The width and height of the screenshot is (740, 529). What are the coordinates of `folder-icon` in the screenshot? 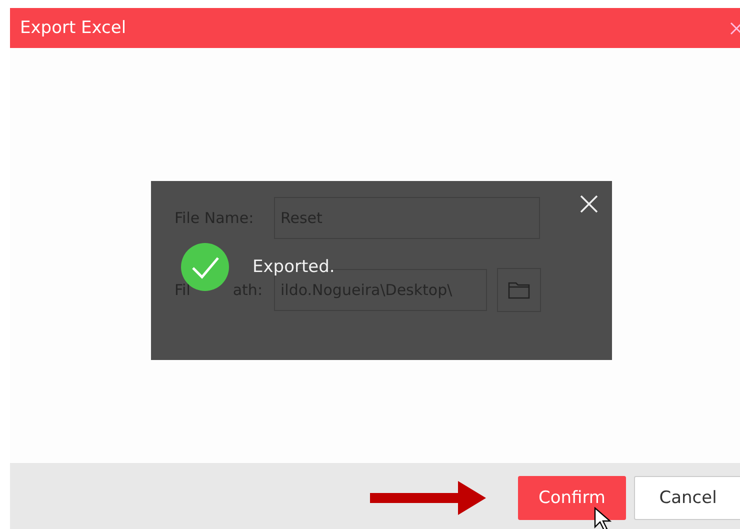 It's located at (519, 290).